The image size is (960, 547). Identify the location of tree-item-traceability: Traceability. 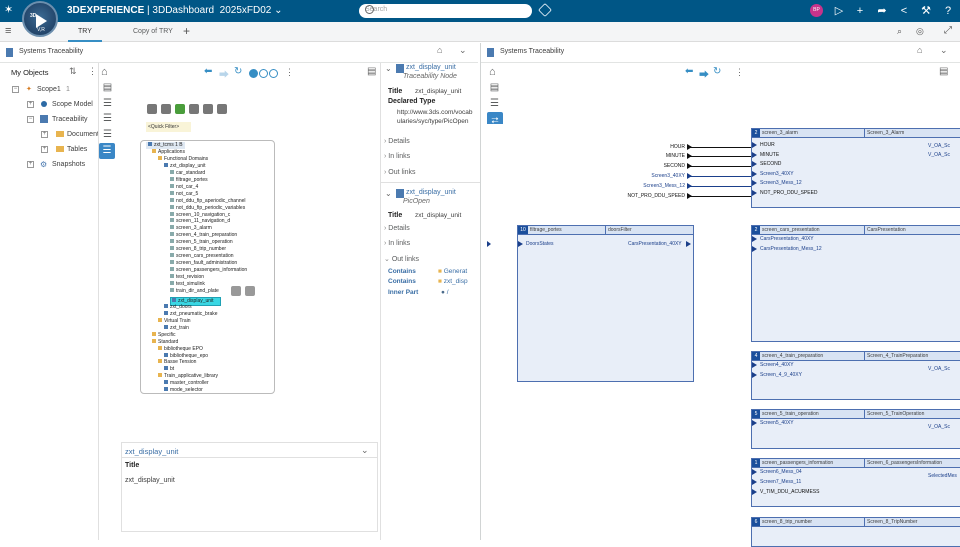
(70, 119).